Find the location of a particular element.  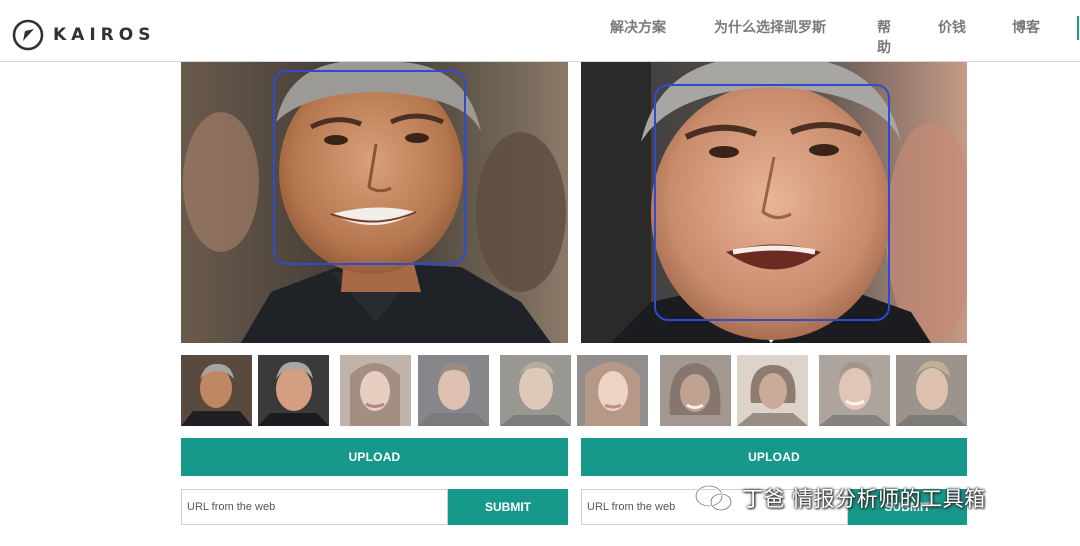

wechat-icon is located at coordinates (713, 498).